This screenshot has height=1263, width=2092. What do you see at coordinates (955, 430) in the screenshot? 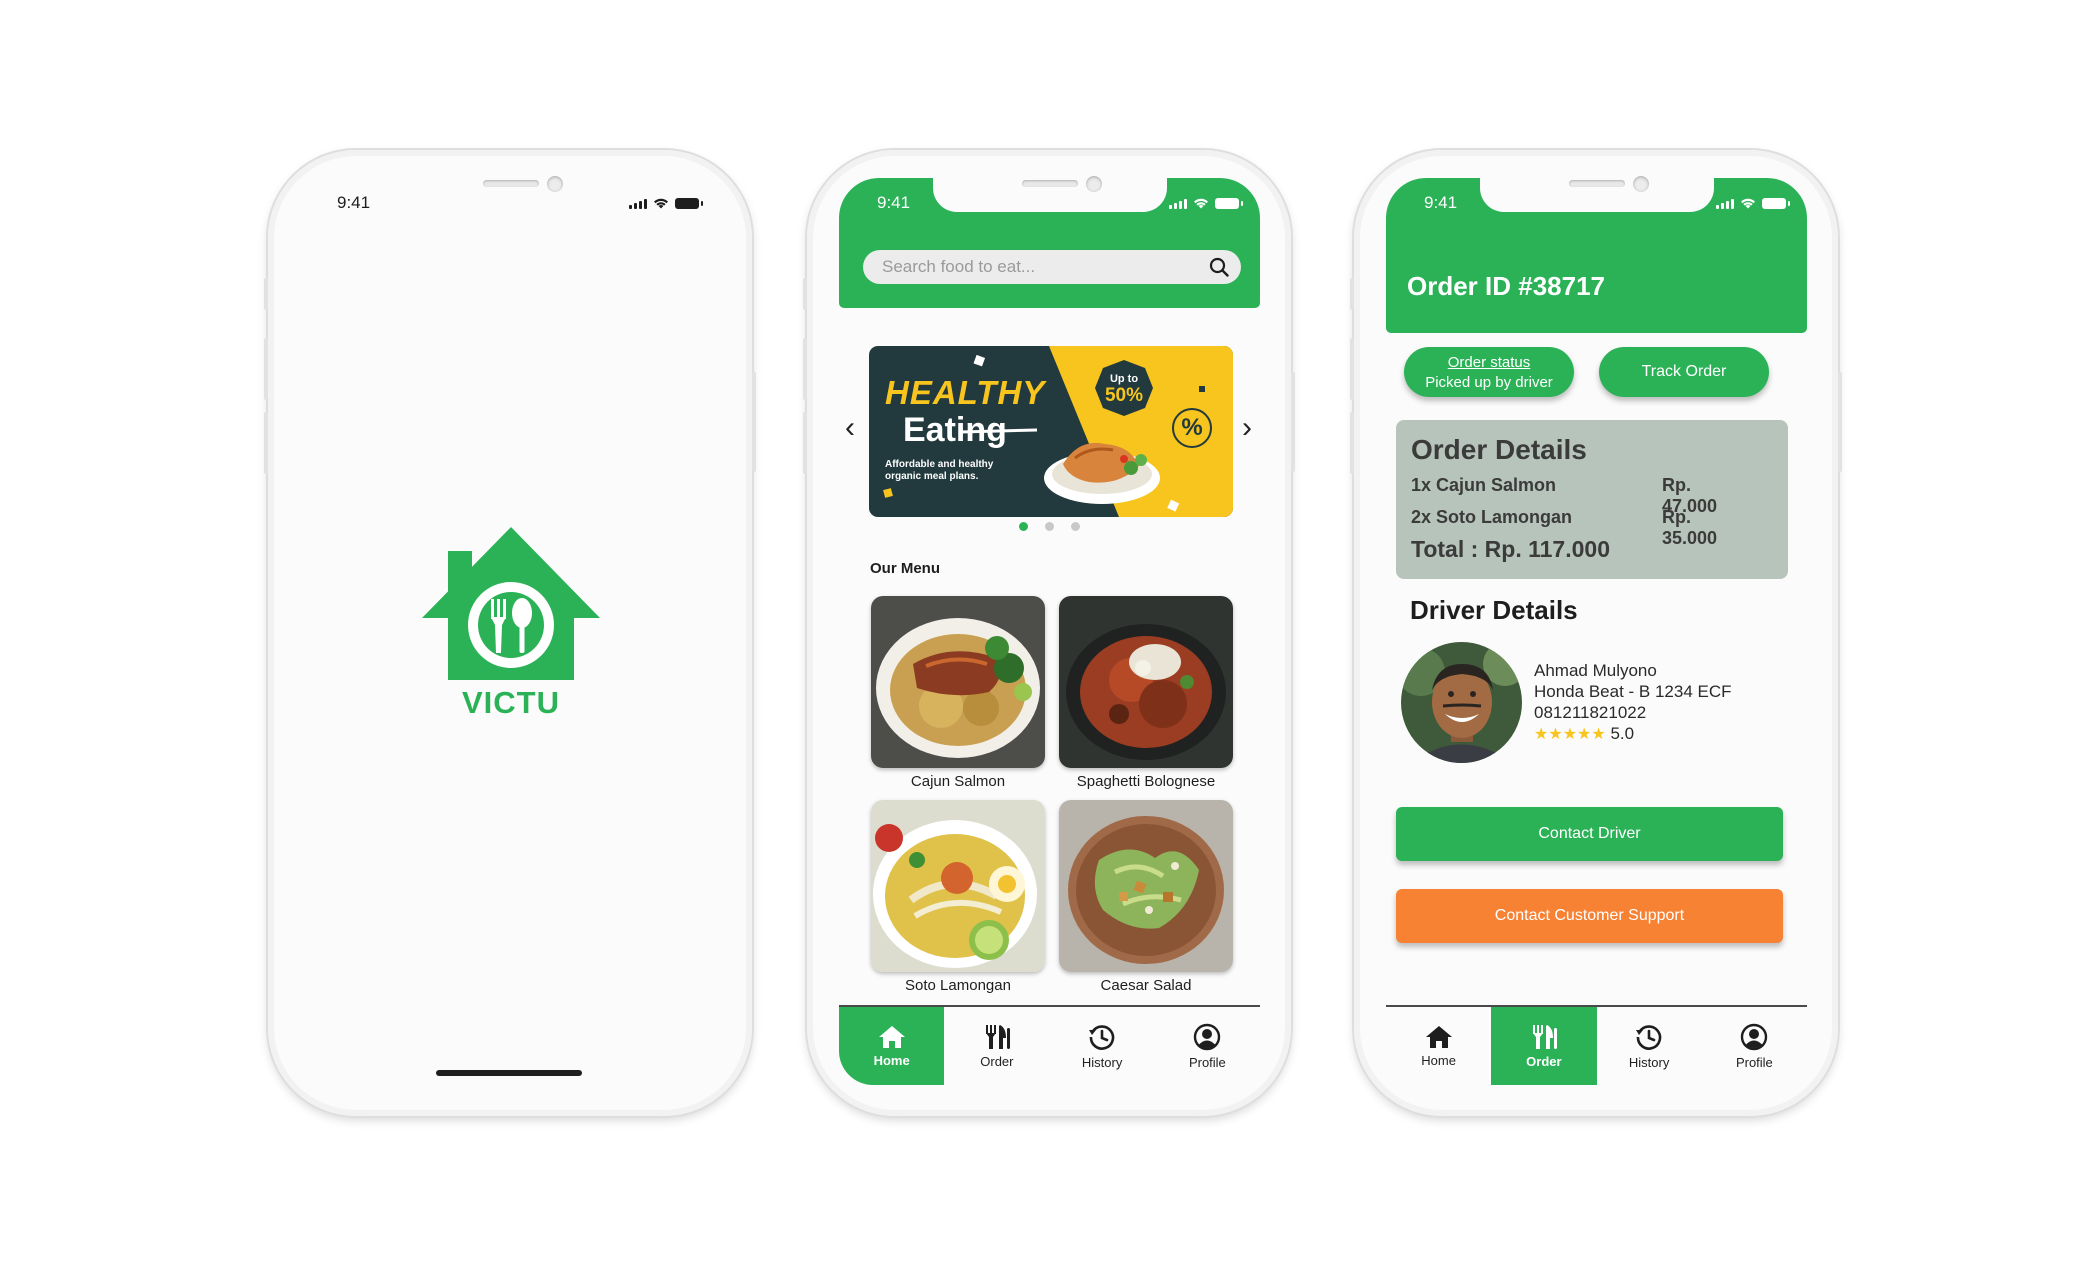
I see `banner-title-eating: Eating` at bounding box center [955, 430].